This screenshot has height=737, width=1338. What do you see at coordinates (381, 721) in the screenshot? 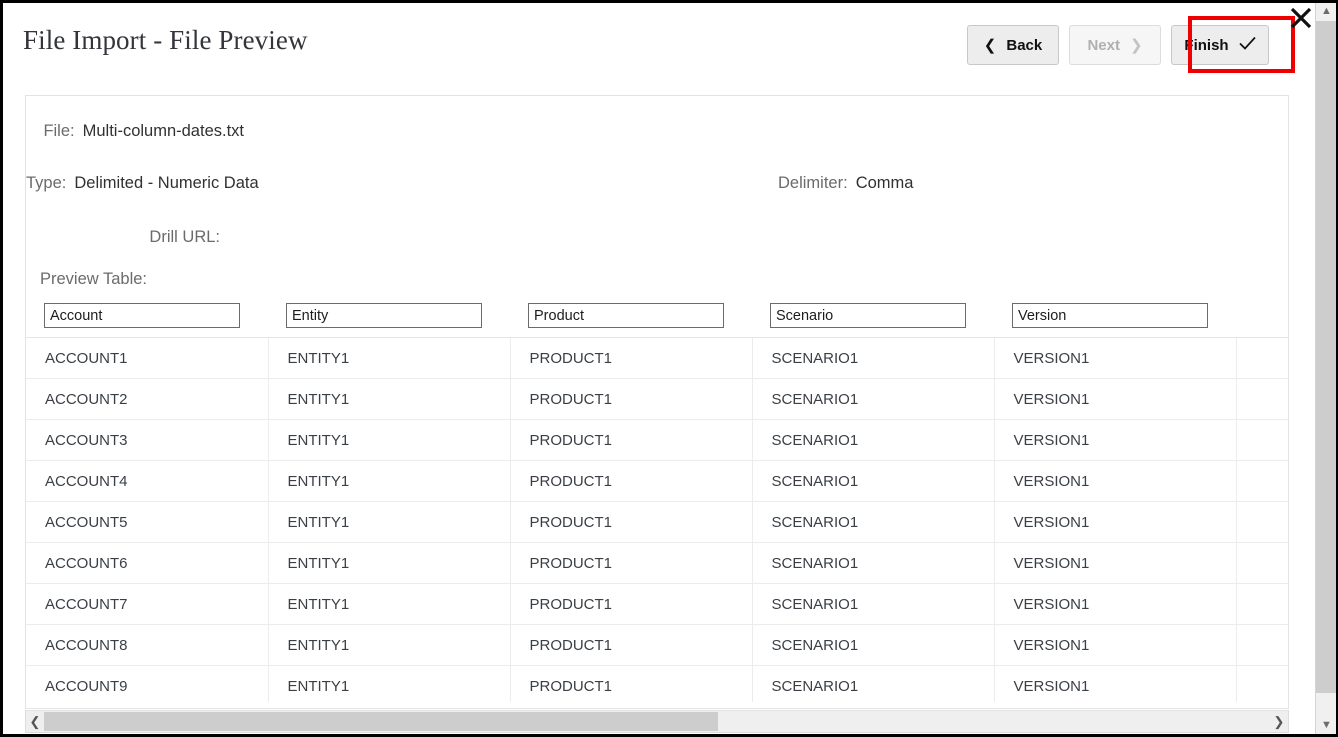
I see `horizontal-scrollbar-thumb` at bounding box center [381, 721].